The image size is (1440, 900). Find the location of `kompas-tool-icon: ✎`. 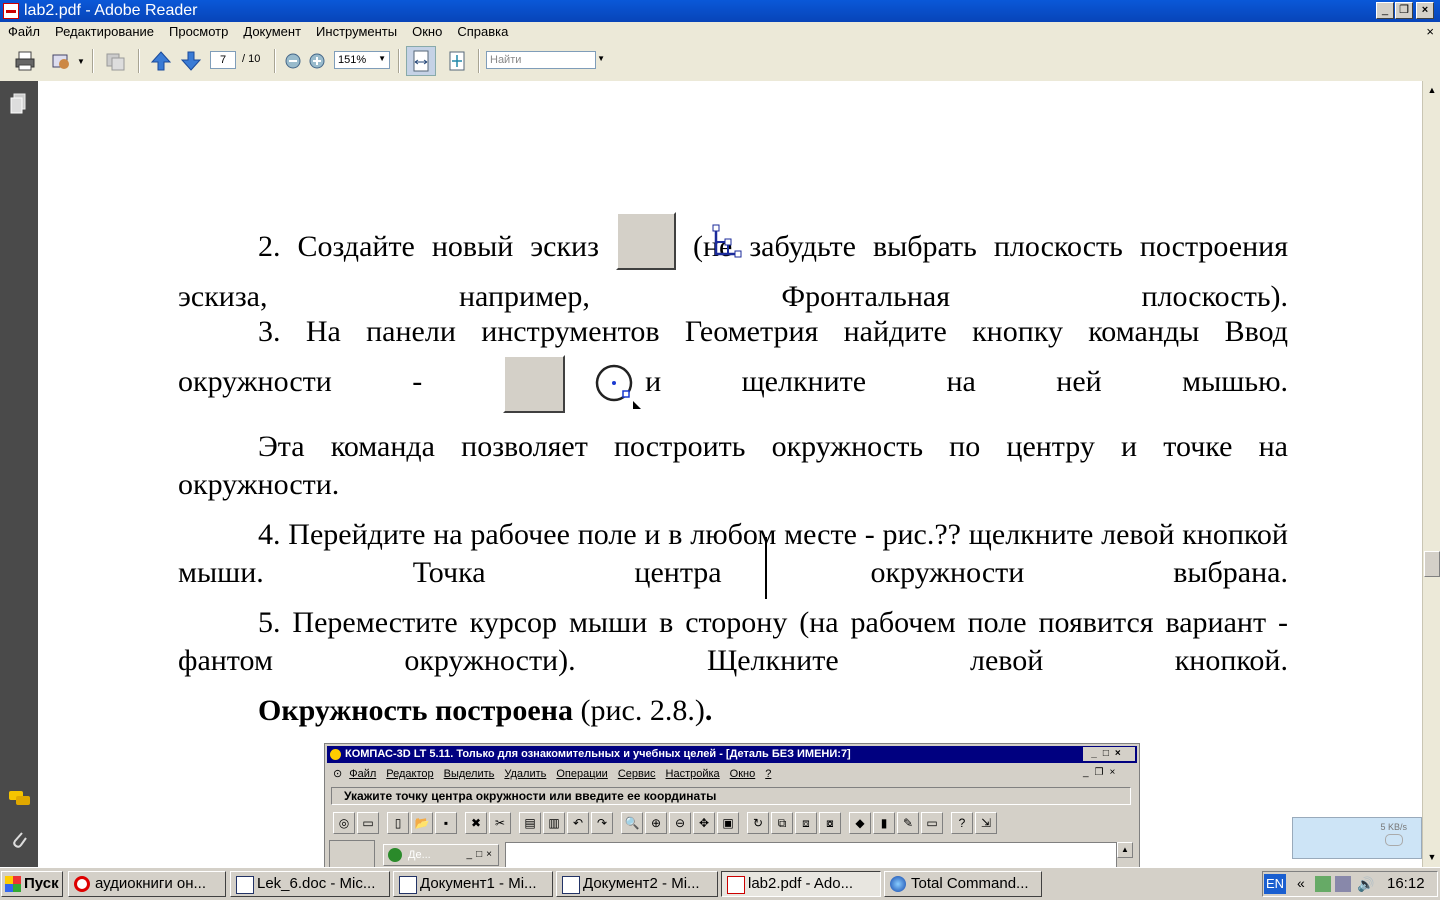

kompas-tool-icon: ✎ is located at coordinates (908, 823).